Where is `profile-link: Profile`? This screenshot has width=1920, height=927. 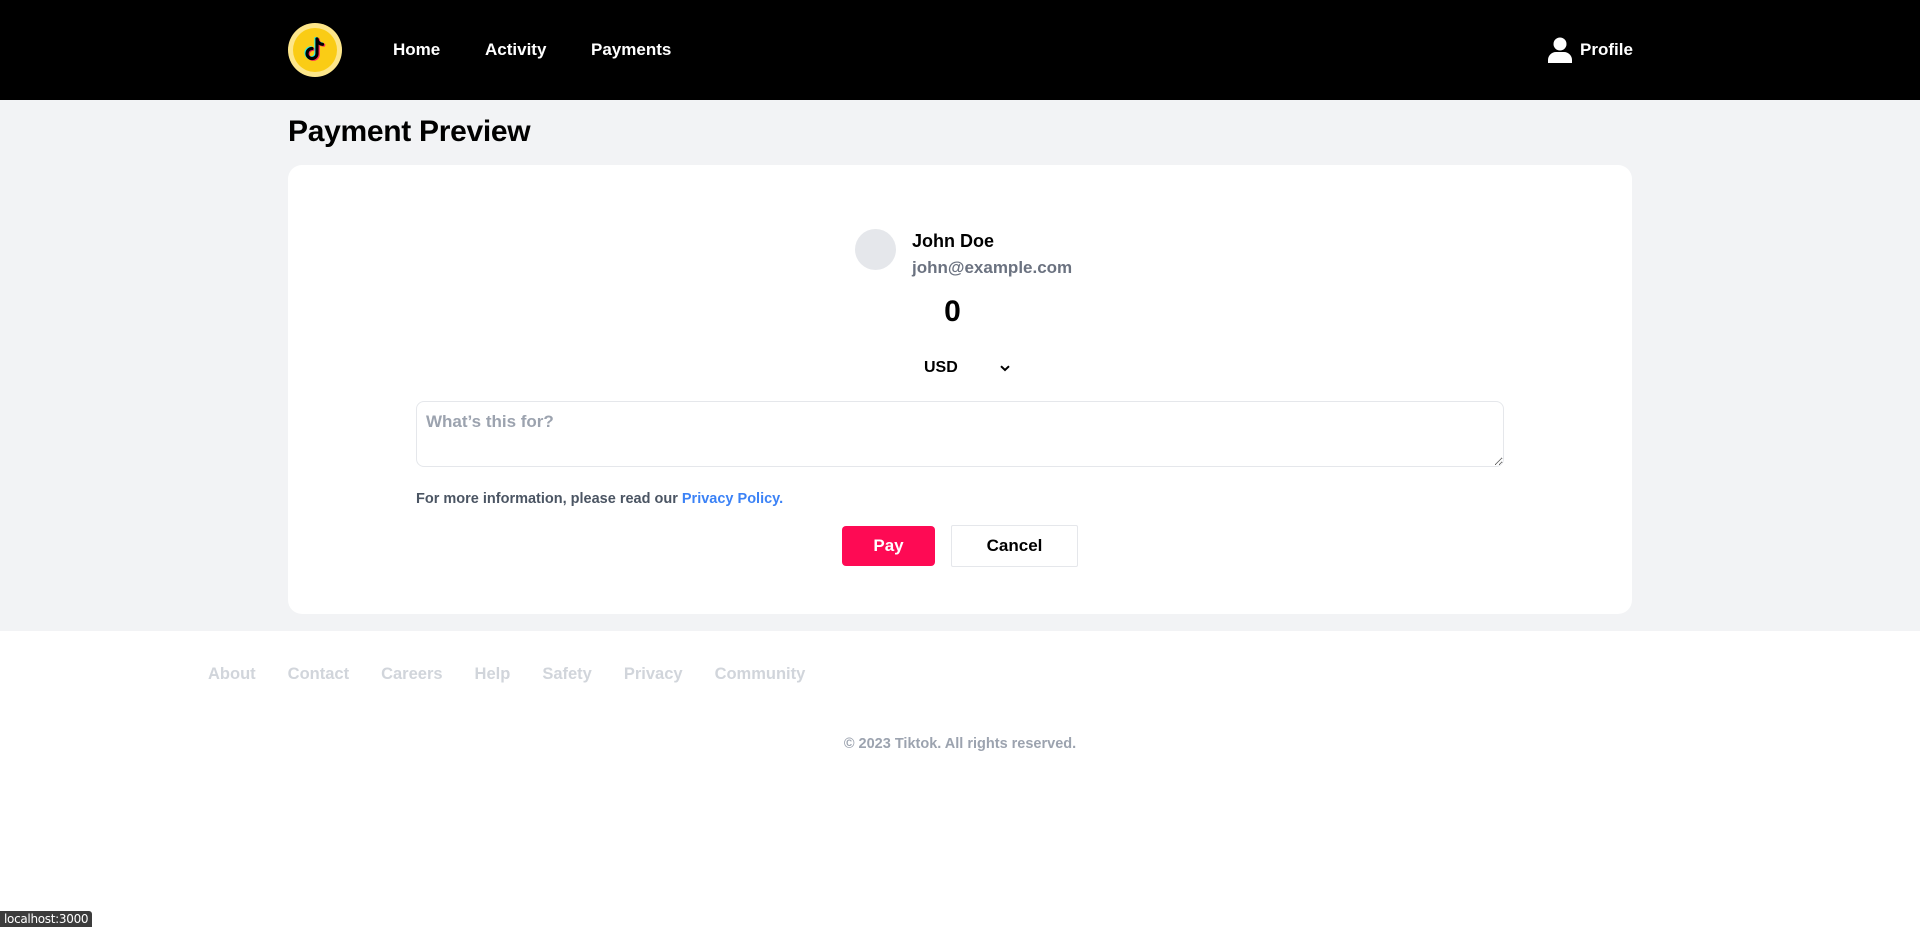 profile-link: Profile is located at coordinates (1590, 50).